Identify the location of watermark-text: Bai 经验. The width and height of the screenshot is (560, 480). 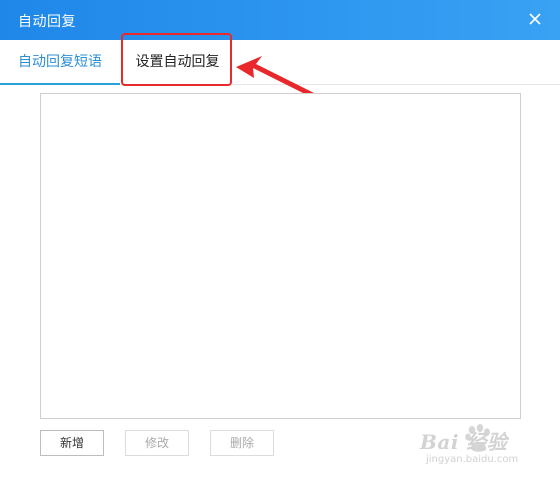
(464, 442).